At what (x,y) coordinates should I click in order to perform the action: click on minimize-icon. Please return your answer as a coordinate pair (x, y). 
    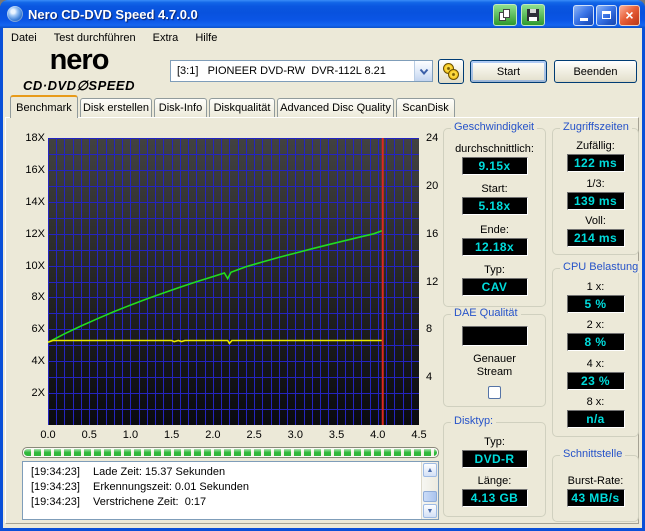
    Looking at the image, I should click on (583, 19).